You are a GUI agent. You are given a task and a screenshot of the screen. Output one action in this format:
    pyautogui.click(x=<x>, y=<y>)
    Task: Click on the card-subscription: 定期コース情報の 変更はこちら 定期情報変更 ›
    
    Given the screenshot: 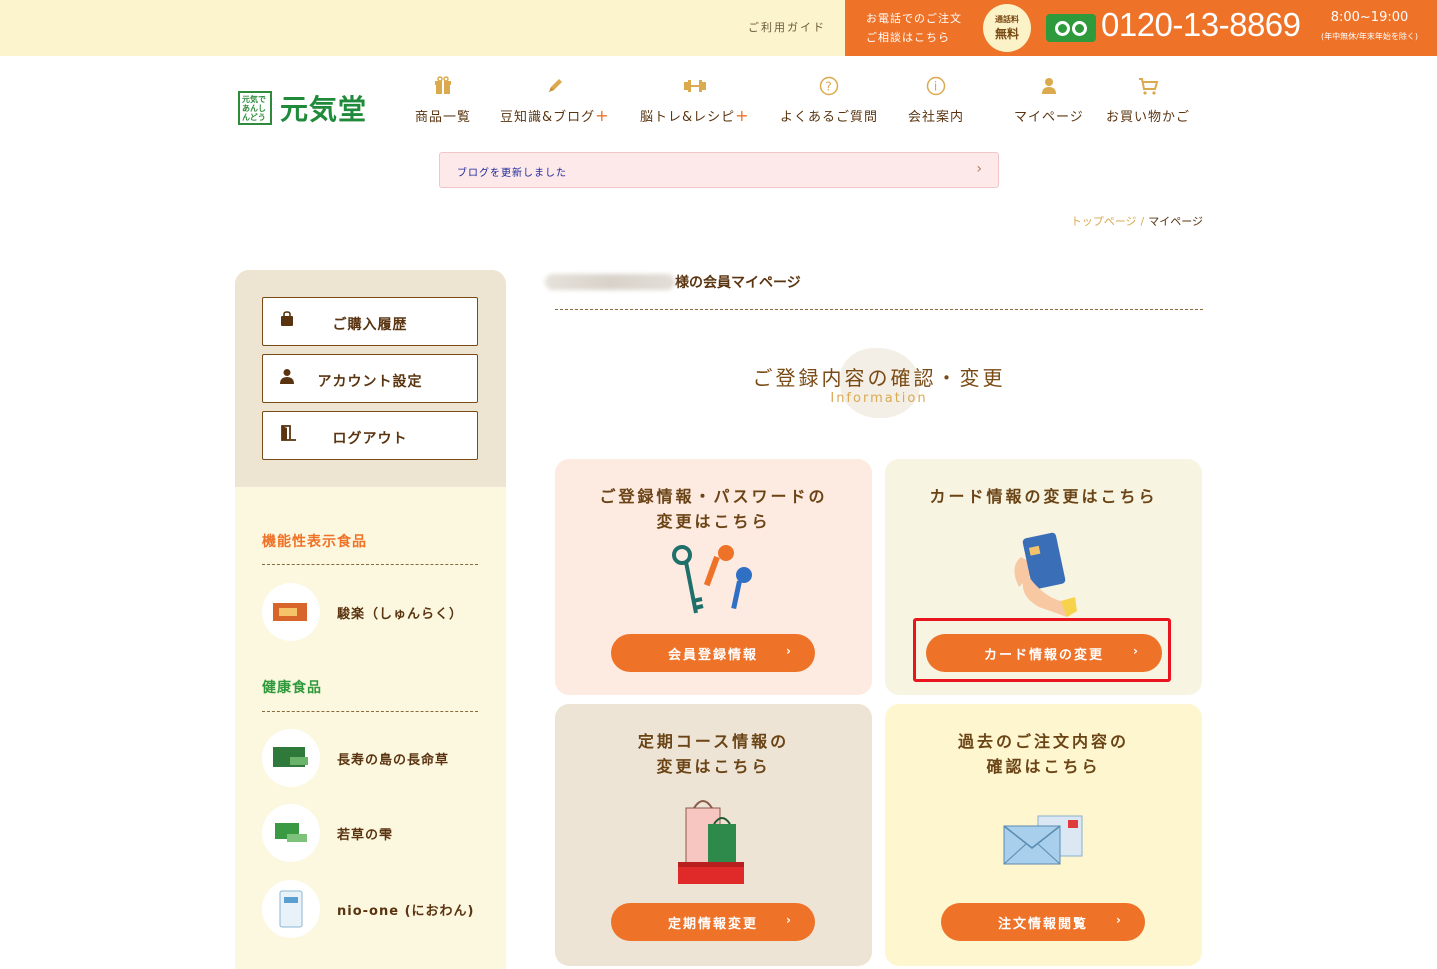 What is the action you would take?
    pyautogui.click(x=713, y=835)
    